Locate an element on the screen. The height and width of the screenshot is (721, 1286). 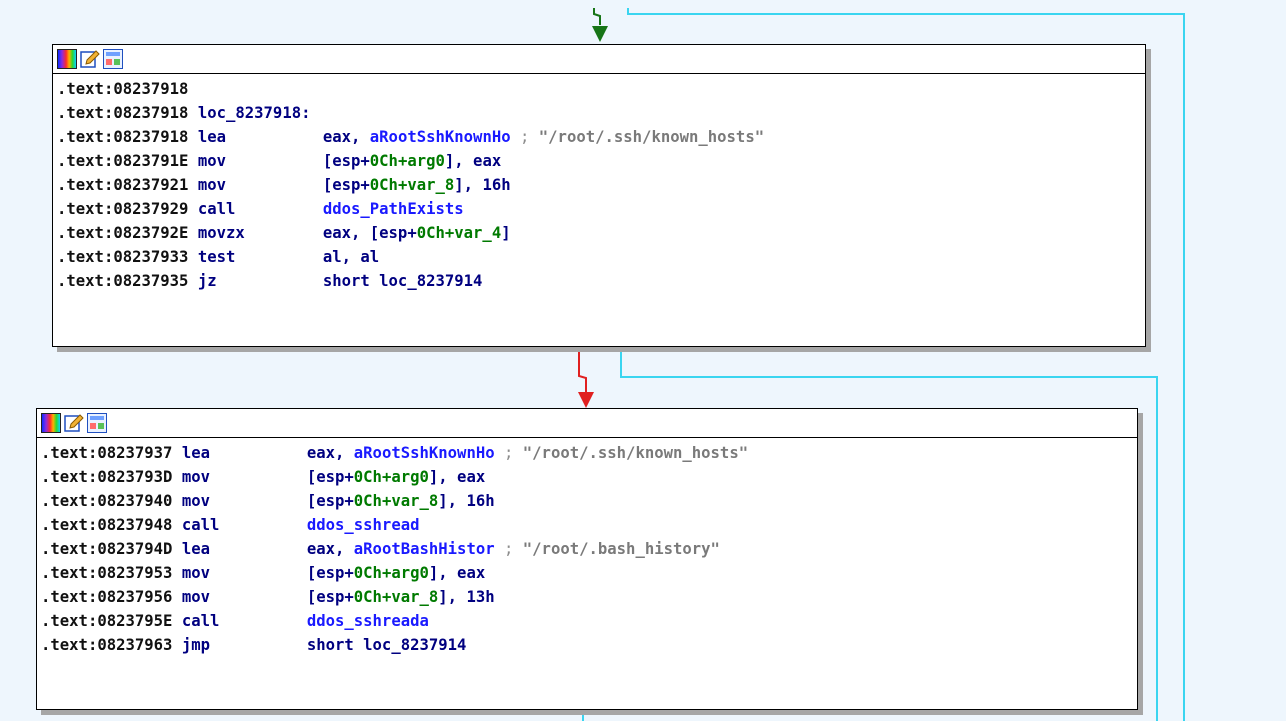
asm-line: .text:08237948 call ddos_sshread is located at coordinates (589, 525).